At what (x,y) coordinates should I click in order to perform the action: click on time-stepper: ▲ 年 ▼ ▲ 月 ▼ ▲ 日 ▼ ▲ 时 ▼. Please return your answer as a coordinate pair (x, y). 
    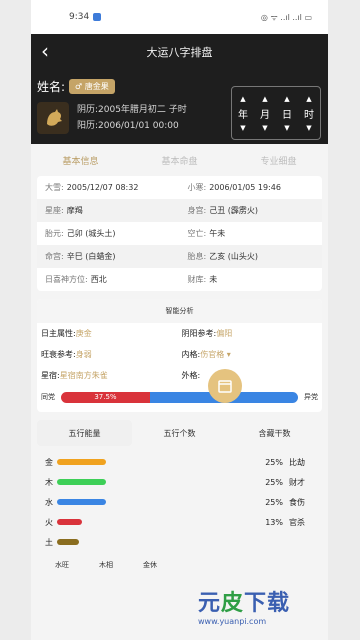
    Looking at the image, I should click on (276, 113).